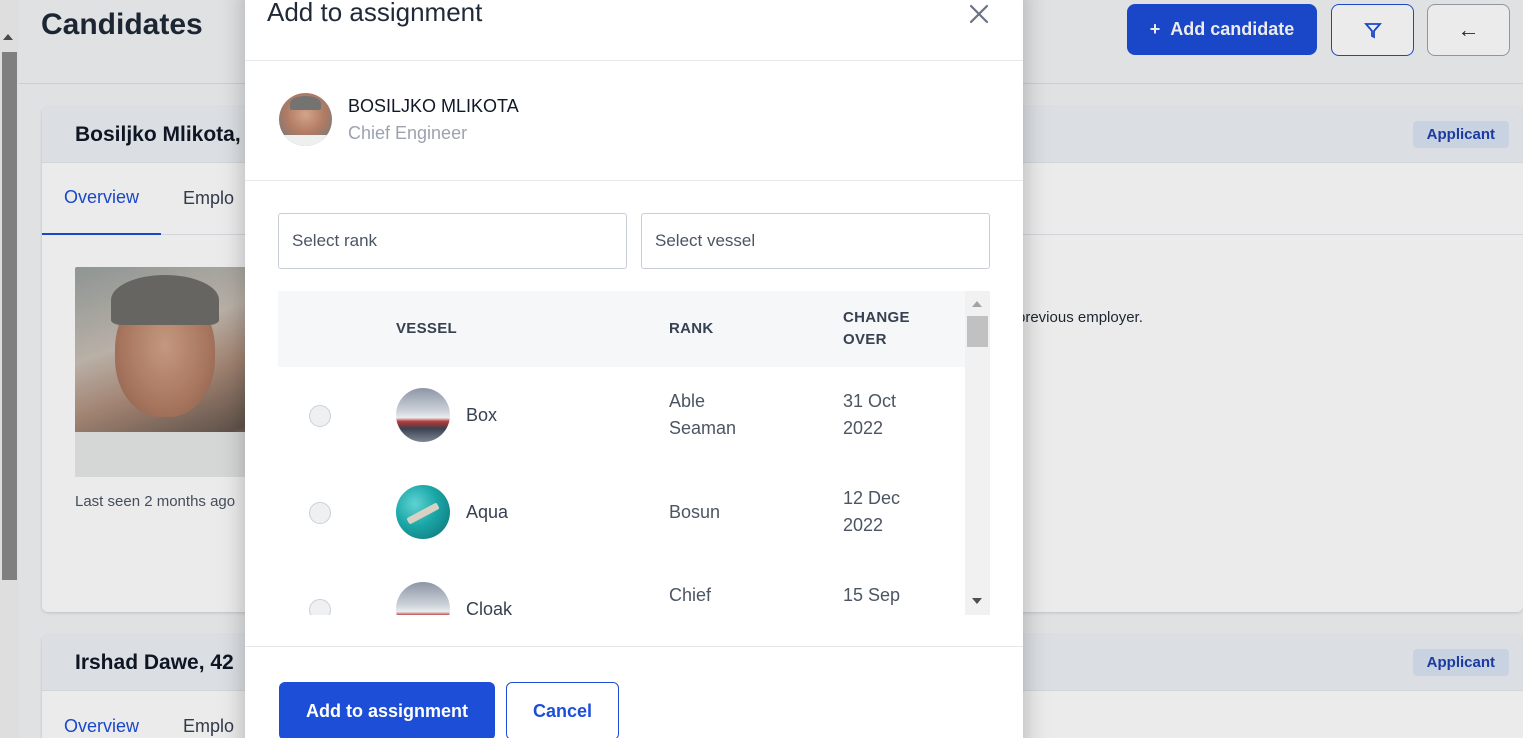  What do you see at coordinates (815, 241) in the screenshot?
I see `vessel-select: Select vessel` at bounding box center [815, 241].